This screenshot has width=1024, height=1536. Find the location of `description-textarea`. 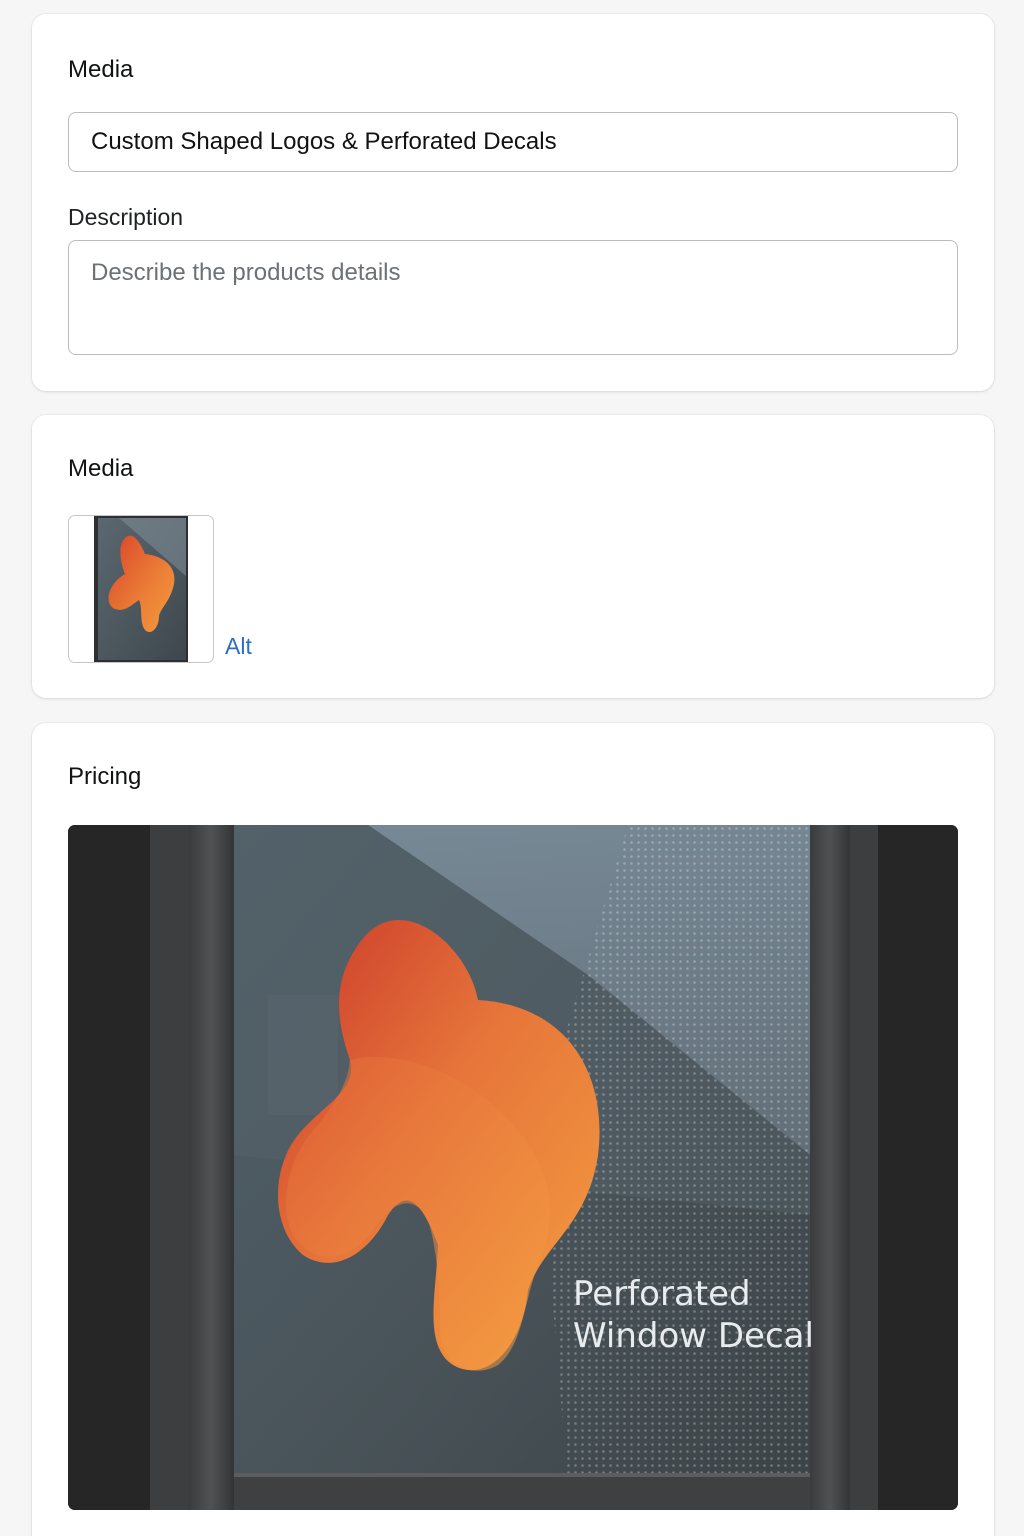

description-textarea is located at coordinates (513, 297).